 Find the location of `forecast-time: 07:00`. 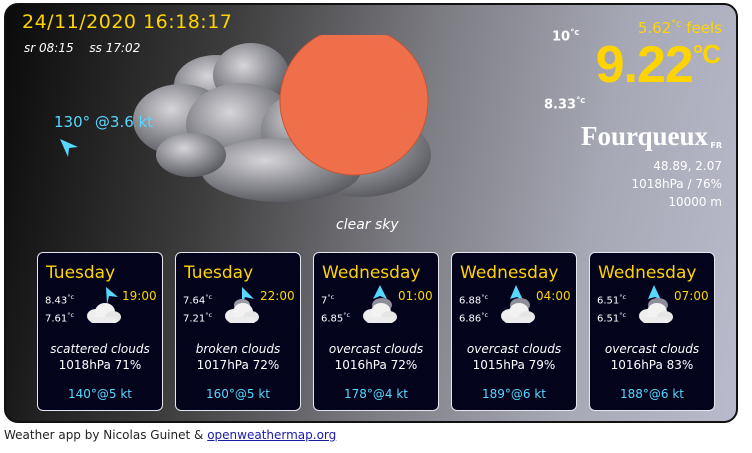

forecast-time: 07:00 is located at coordinates (691, 296).